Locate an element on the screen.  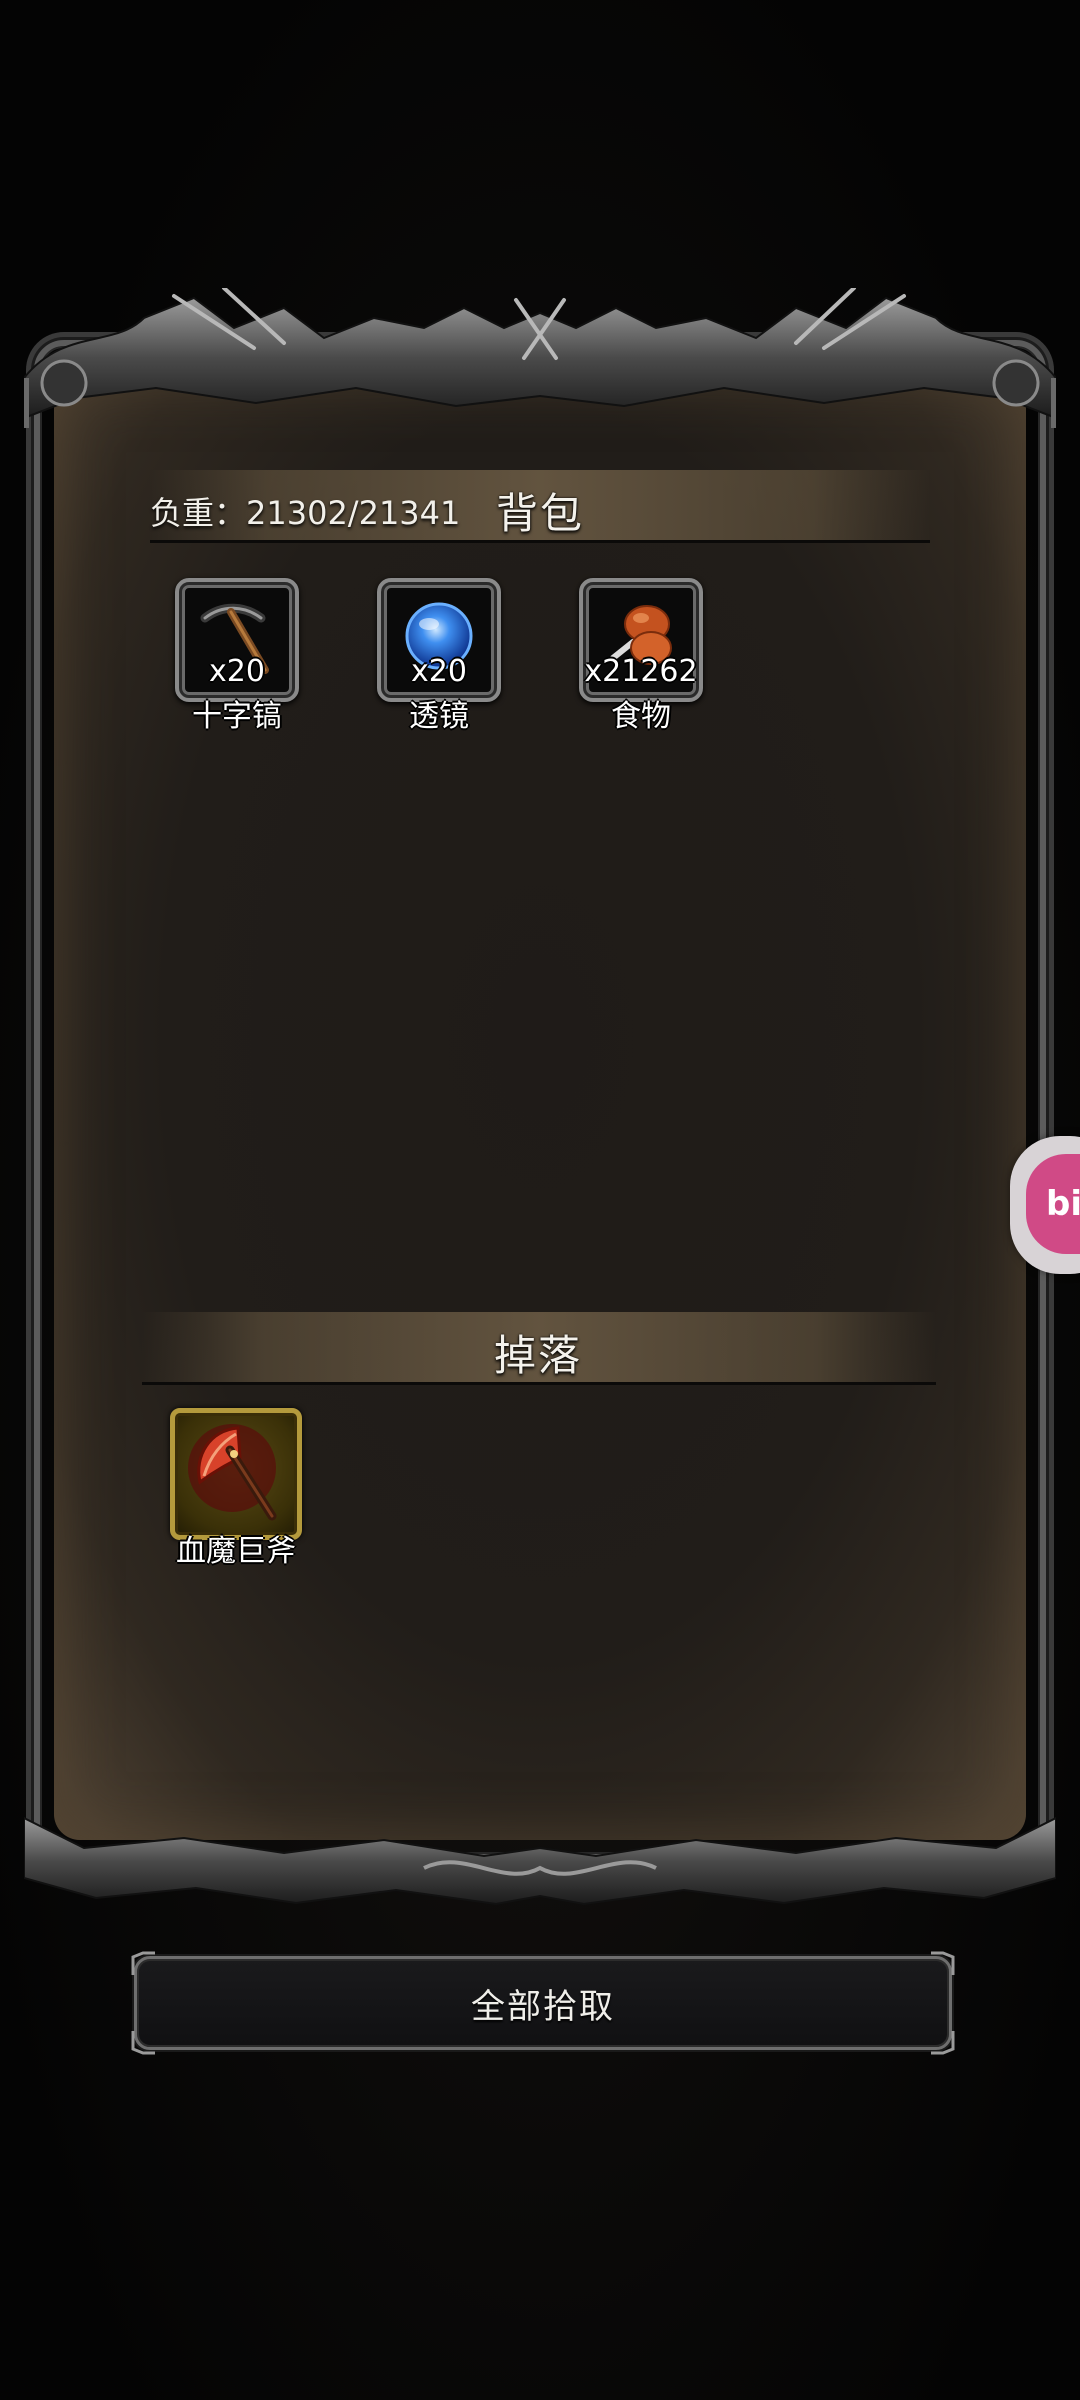
item-count: x21262 is located at coordinates (641, 671).